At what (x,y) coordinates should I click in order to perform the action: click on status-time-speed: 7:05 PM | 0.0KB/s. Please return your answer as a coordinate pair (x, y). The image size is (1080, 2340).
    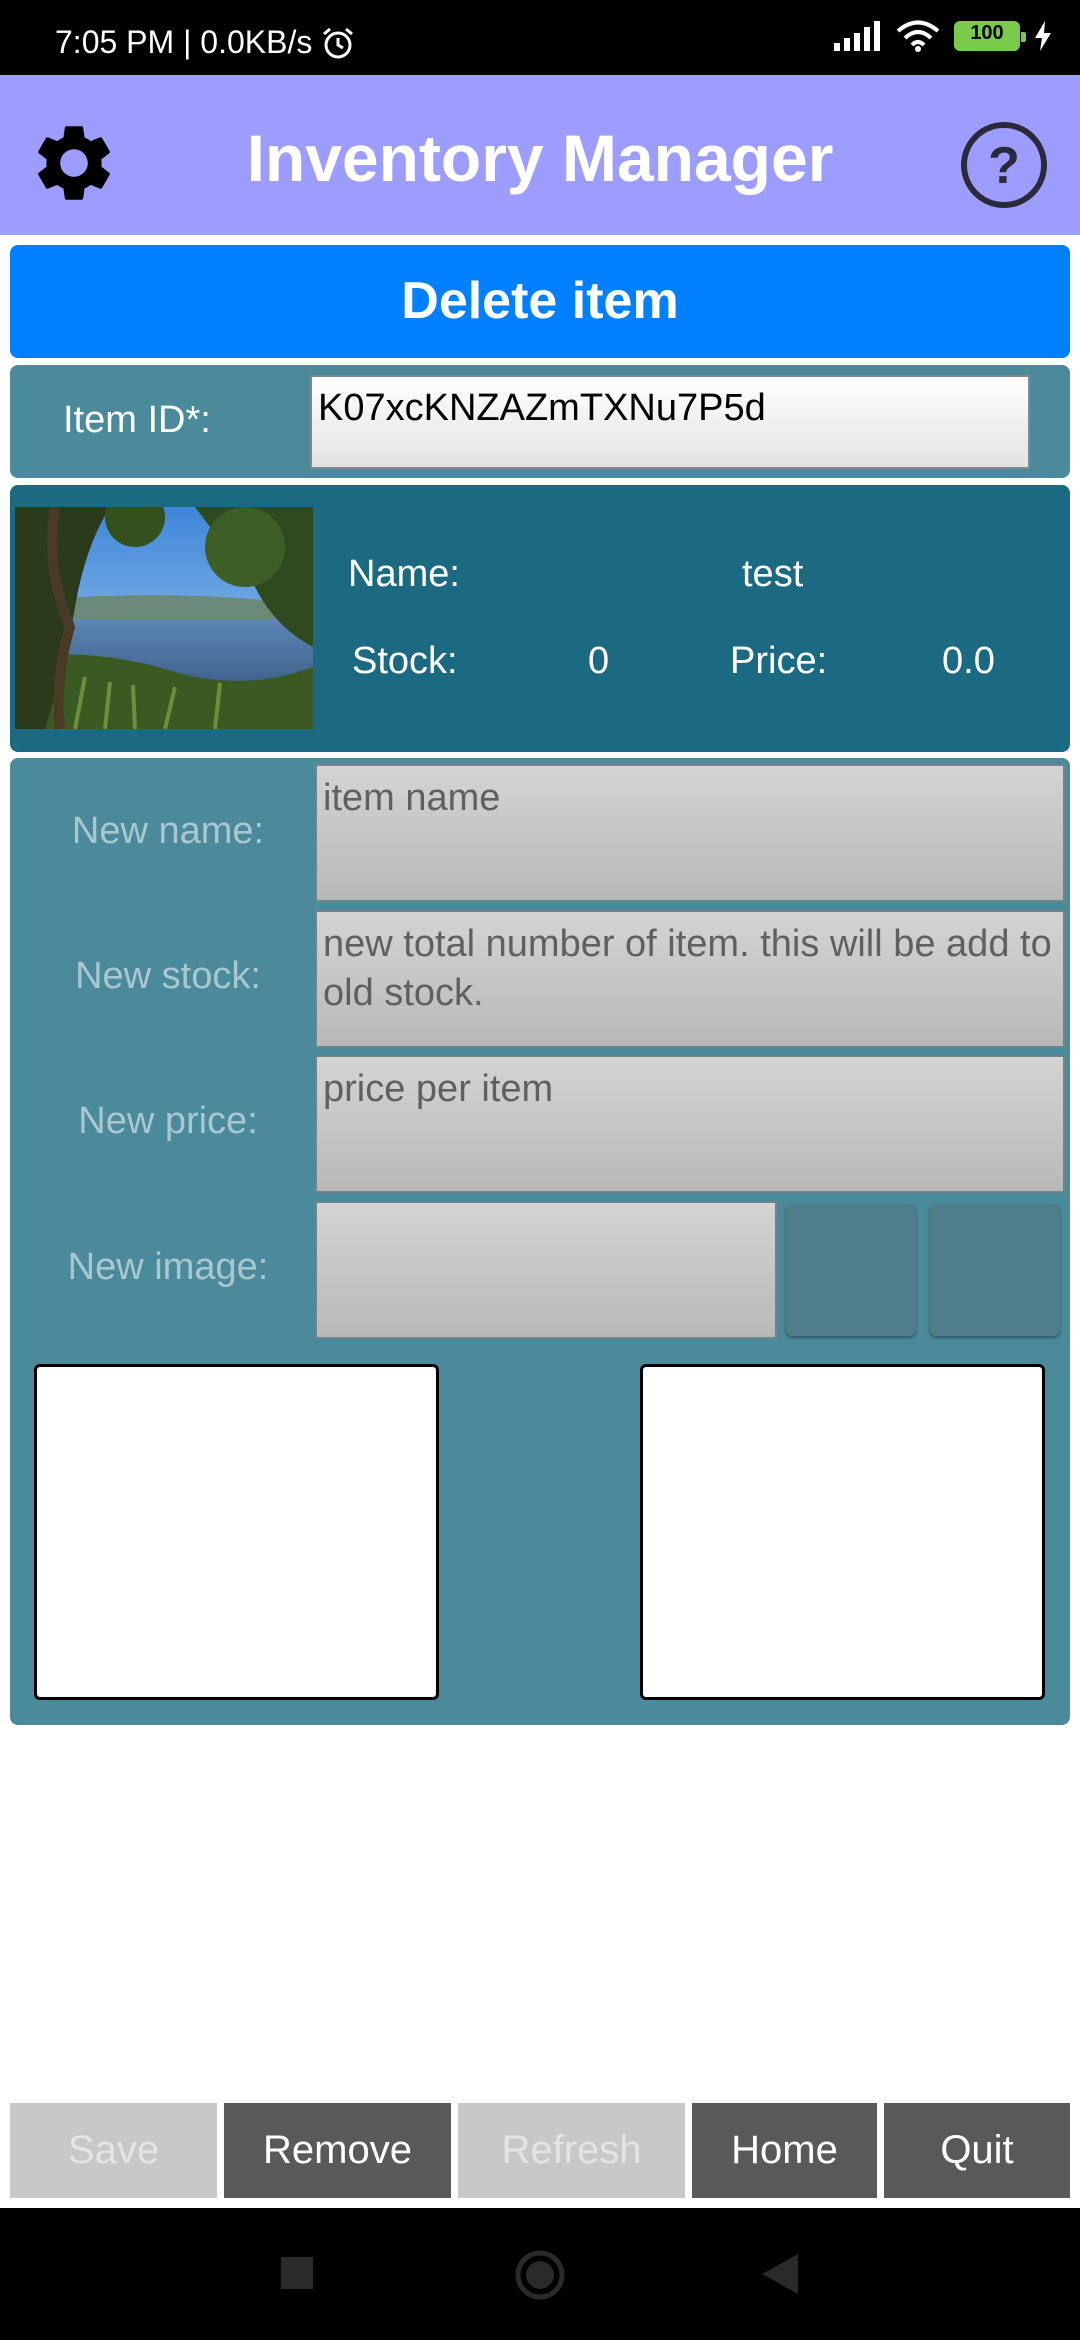
    Looking at the image, I should click on (184, 42).